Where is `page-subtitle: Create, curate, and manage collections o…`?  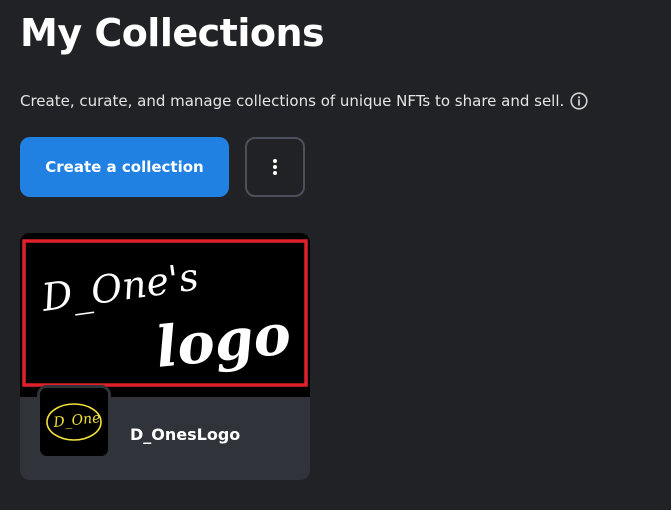
page-subtitle: Create, curate, and manage collections o… is located at coordinates (292, 101).